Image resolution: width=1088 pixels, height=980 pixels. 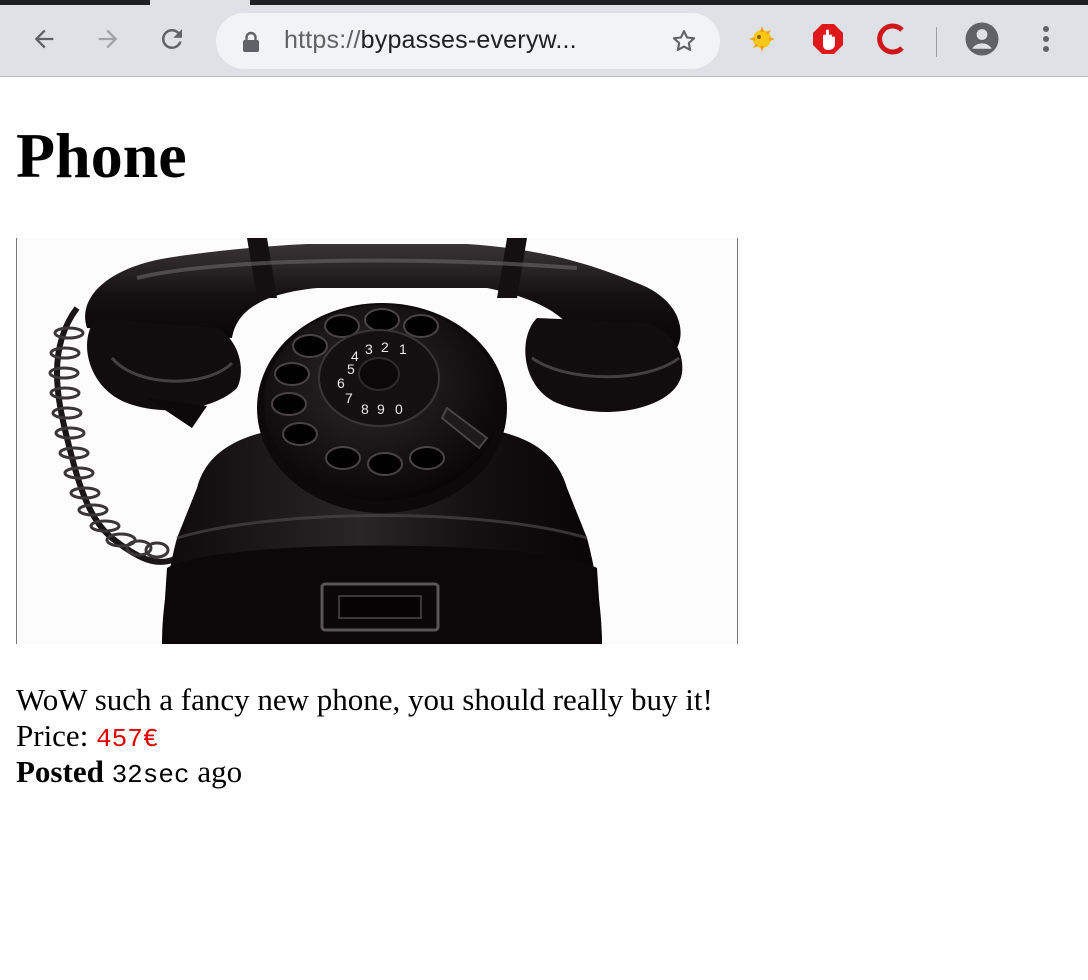 I want to click on menu-button, so click(x=1046, y=39).